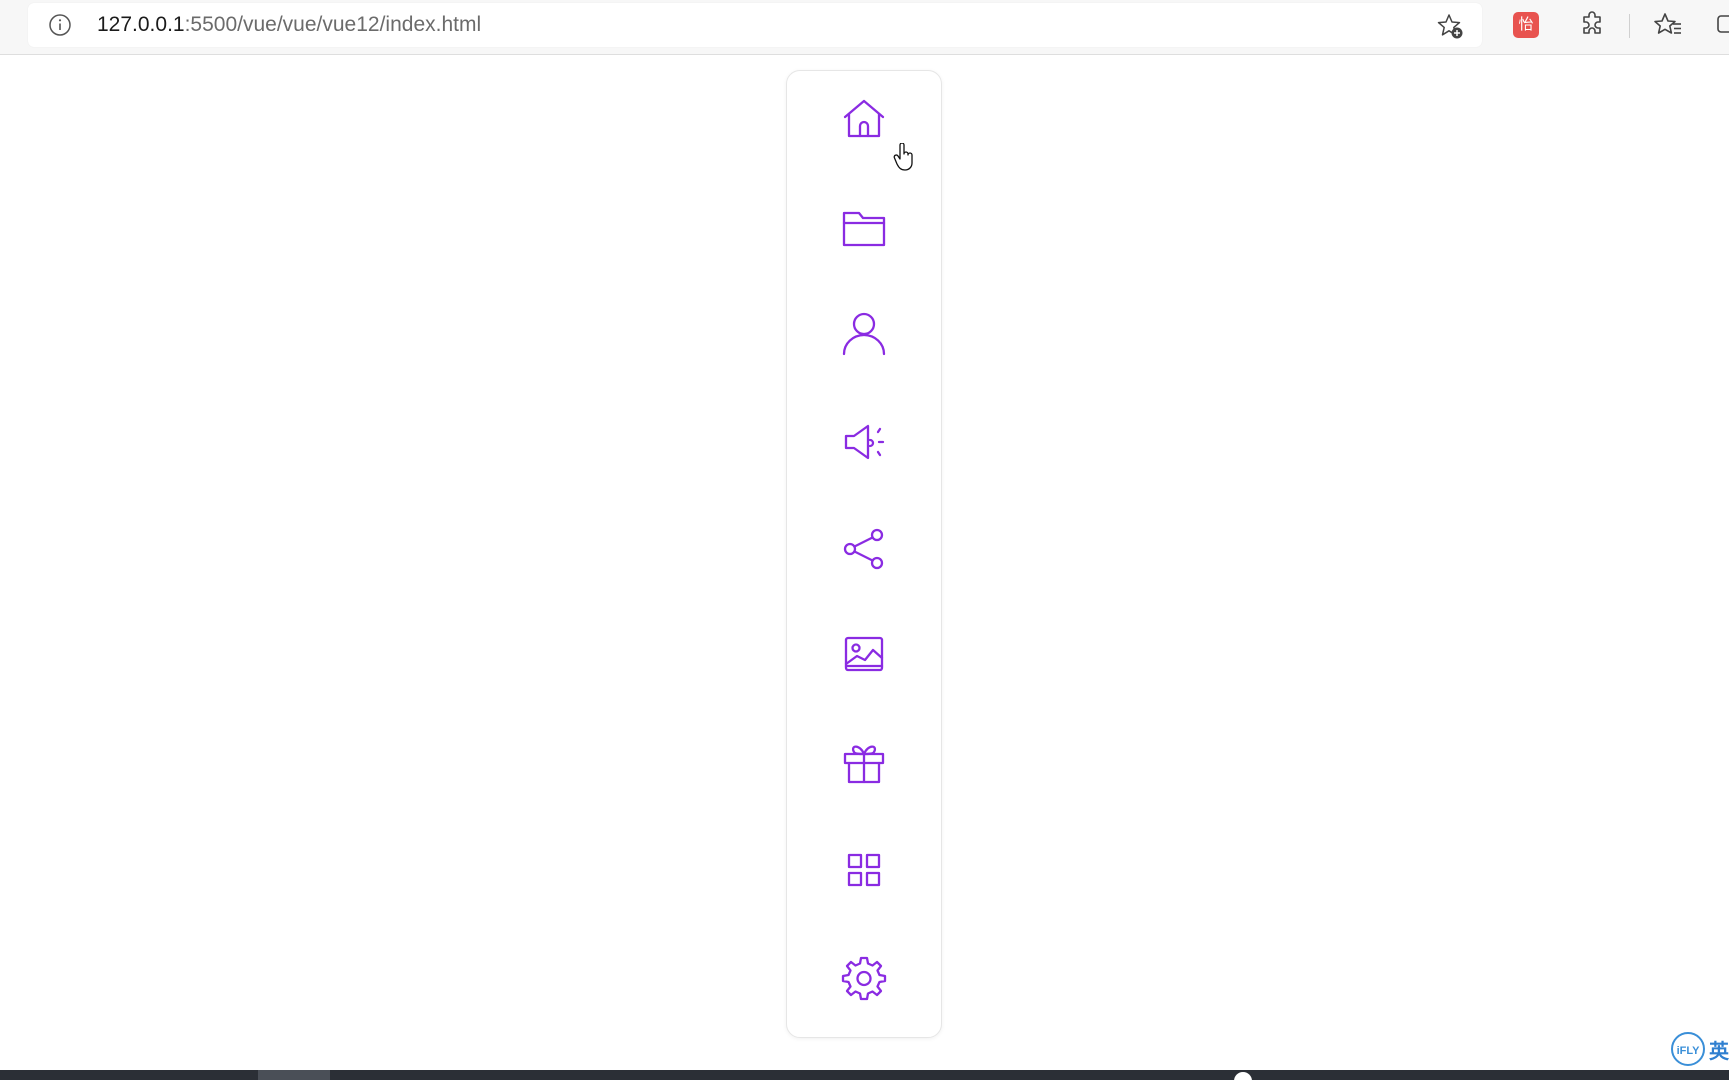 This screenshot has height=1090, width=1729. I want to click on folder-icon, so click(864, 229).